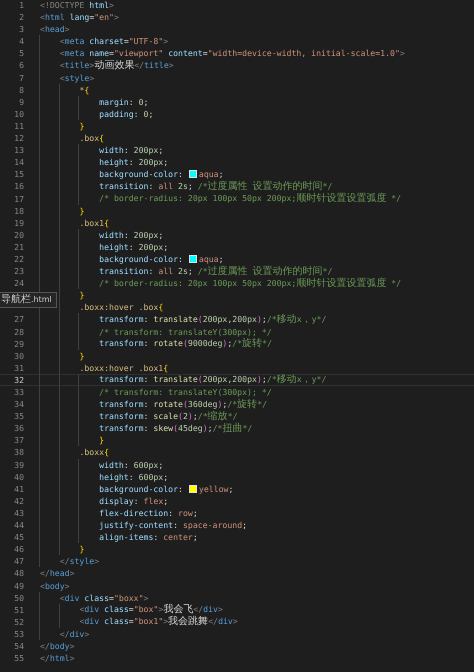  Describe the element at coordinates (148, 513) in the screenshot. I see `code-text: flex-direction: row;` at that location.